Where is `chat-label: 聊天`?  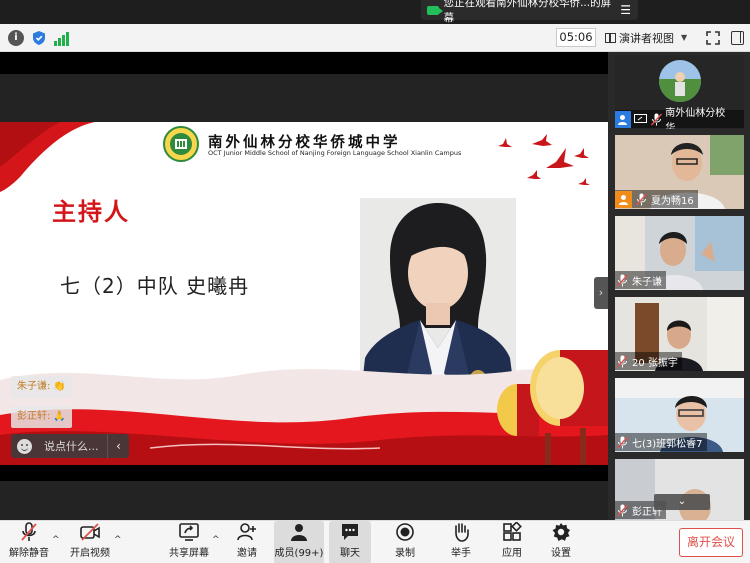
chat-label: 聊天 is located at coordinates (350, 553).